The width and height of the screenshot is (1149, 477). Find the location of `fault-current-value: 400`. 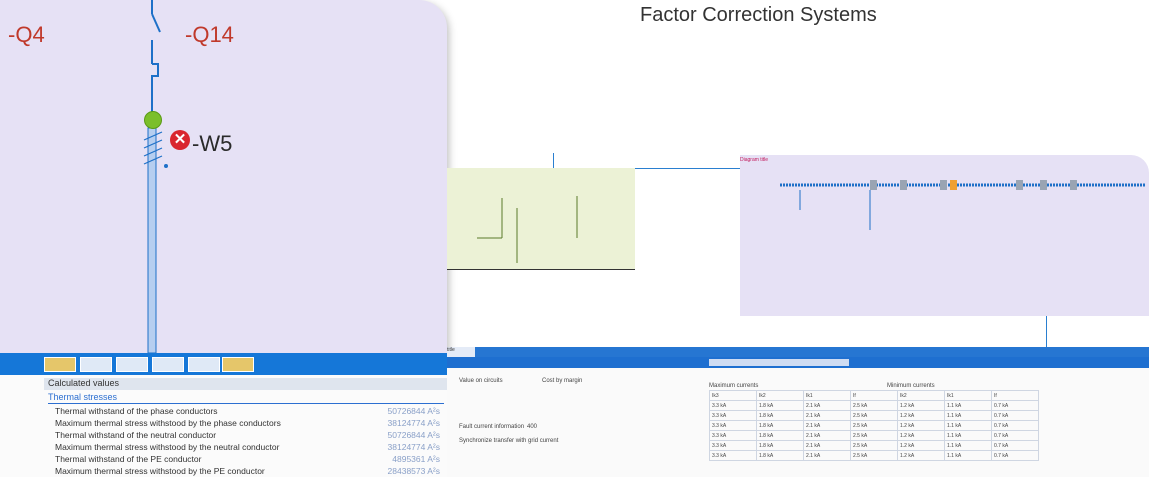

fault-current-value: 400 is located at coordinates (532, 427).